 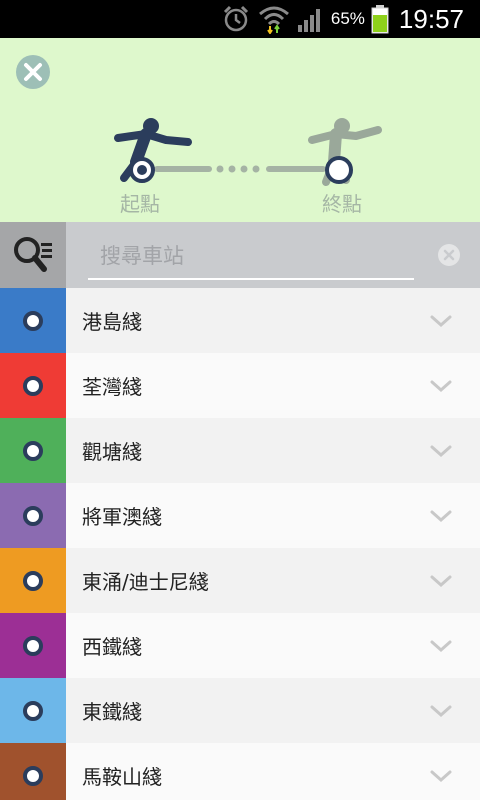 What do you see at coordinates (122, 517) in the screenshot?
I see `line-name: 將軍澳綫` at bounding box center [122, 517].